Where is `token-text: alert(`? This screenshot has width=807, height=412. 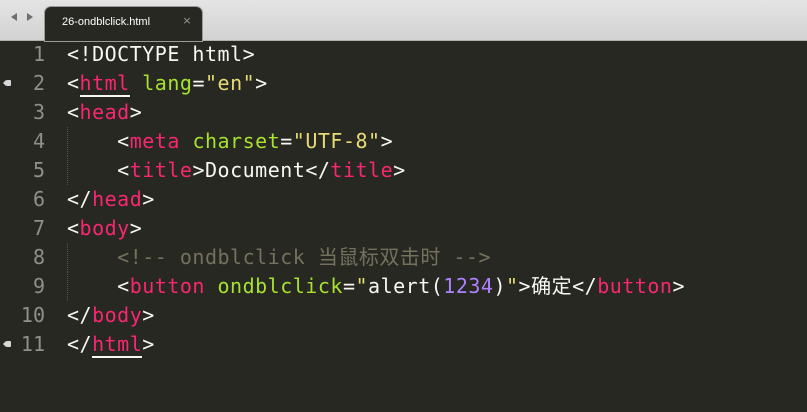
token-text: alert( is located at coordinates (406, 286).